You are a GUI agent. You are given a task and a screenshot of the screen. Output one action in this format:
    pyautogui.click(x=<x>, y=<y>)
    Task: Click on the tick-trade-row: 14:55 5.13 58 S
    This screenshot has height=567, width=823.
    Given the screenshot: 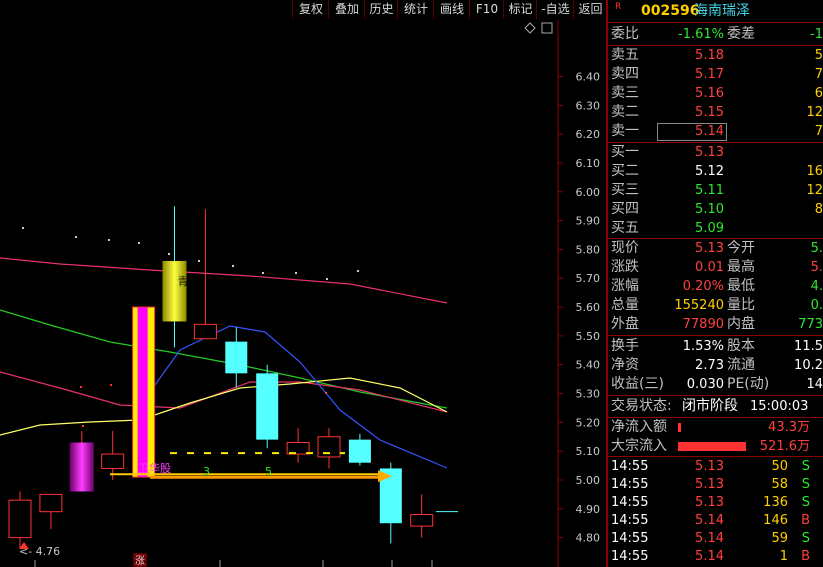 What is the action you would take?
    pyautogui.click(x=715, y=485)
    